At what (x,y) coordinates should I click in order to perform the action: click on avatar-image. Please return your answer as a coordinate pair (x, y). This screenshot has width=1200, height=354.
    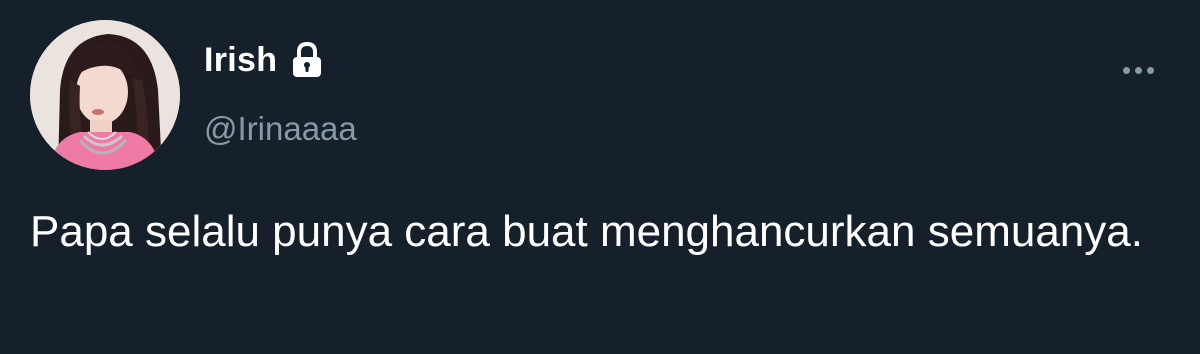
    Looking at the image, I should click on (105, 95).